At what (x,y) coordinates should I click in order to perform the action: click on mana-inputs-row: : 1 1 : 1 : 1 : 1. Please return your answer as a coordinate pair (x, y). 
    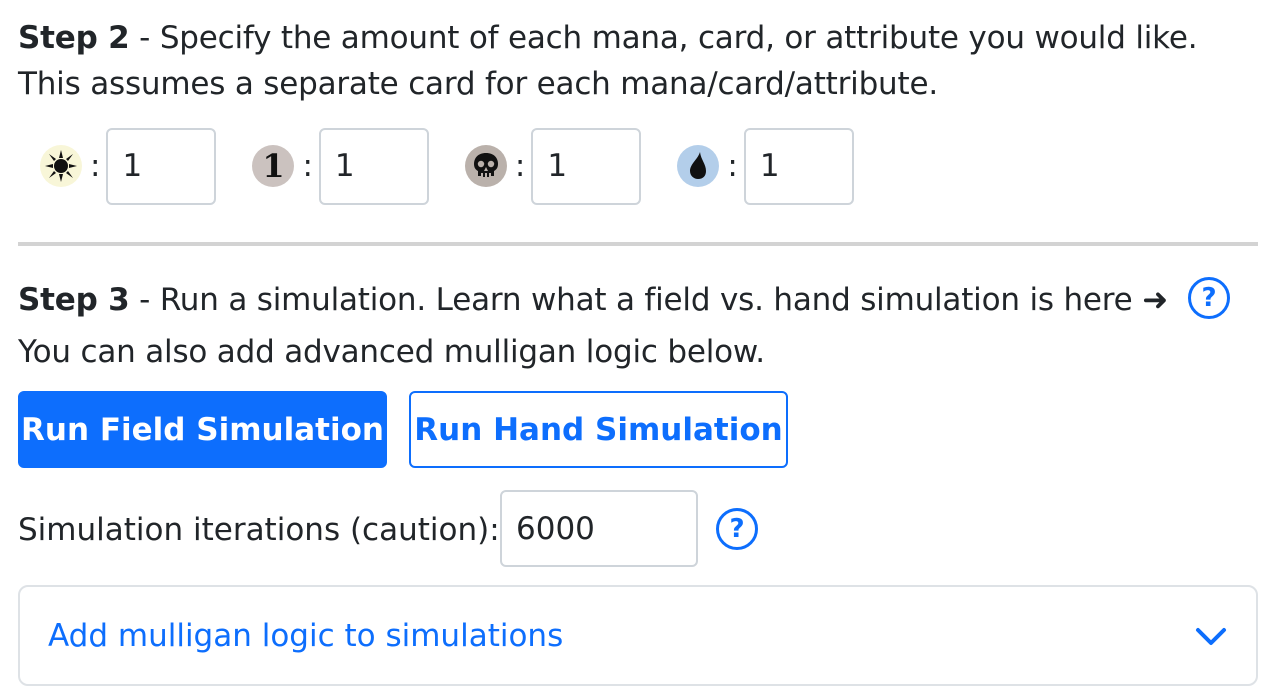
    Looking at the image, I should click on (465, 166).